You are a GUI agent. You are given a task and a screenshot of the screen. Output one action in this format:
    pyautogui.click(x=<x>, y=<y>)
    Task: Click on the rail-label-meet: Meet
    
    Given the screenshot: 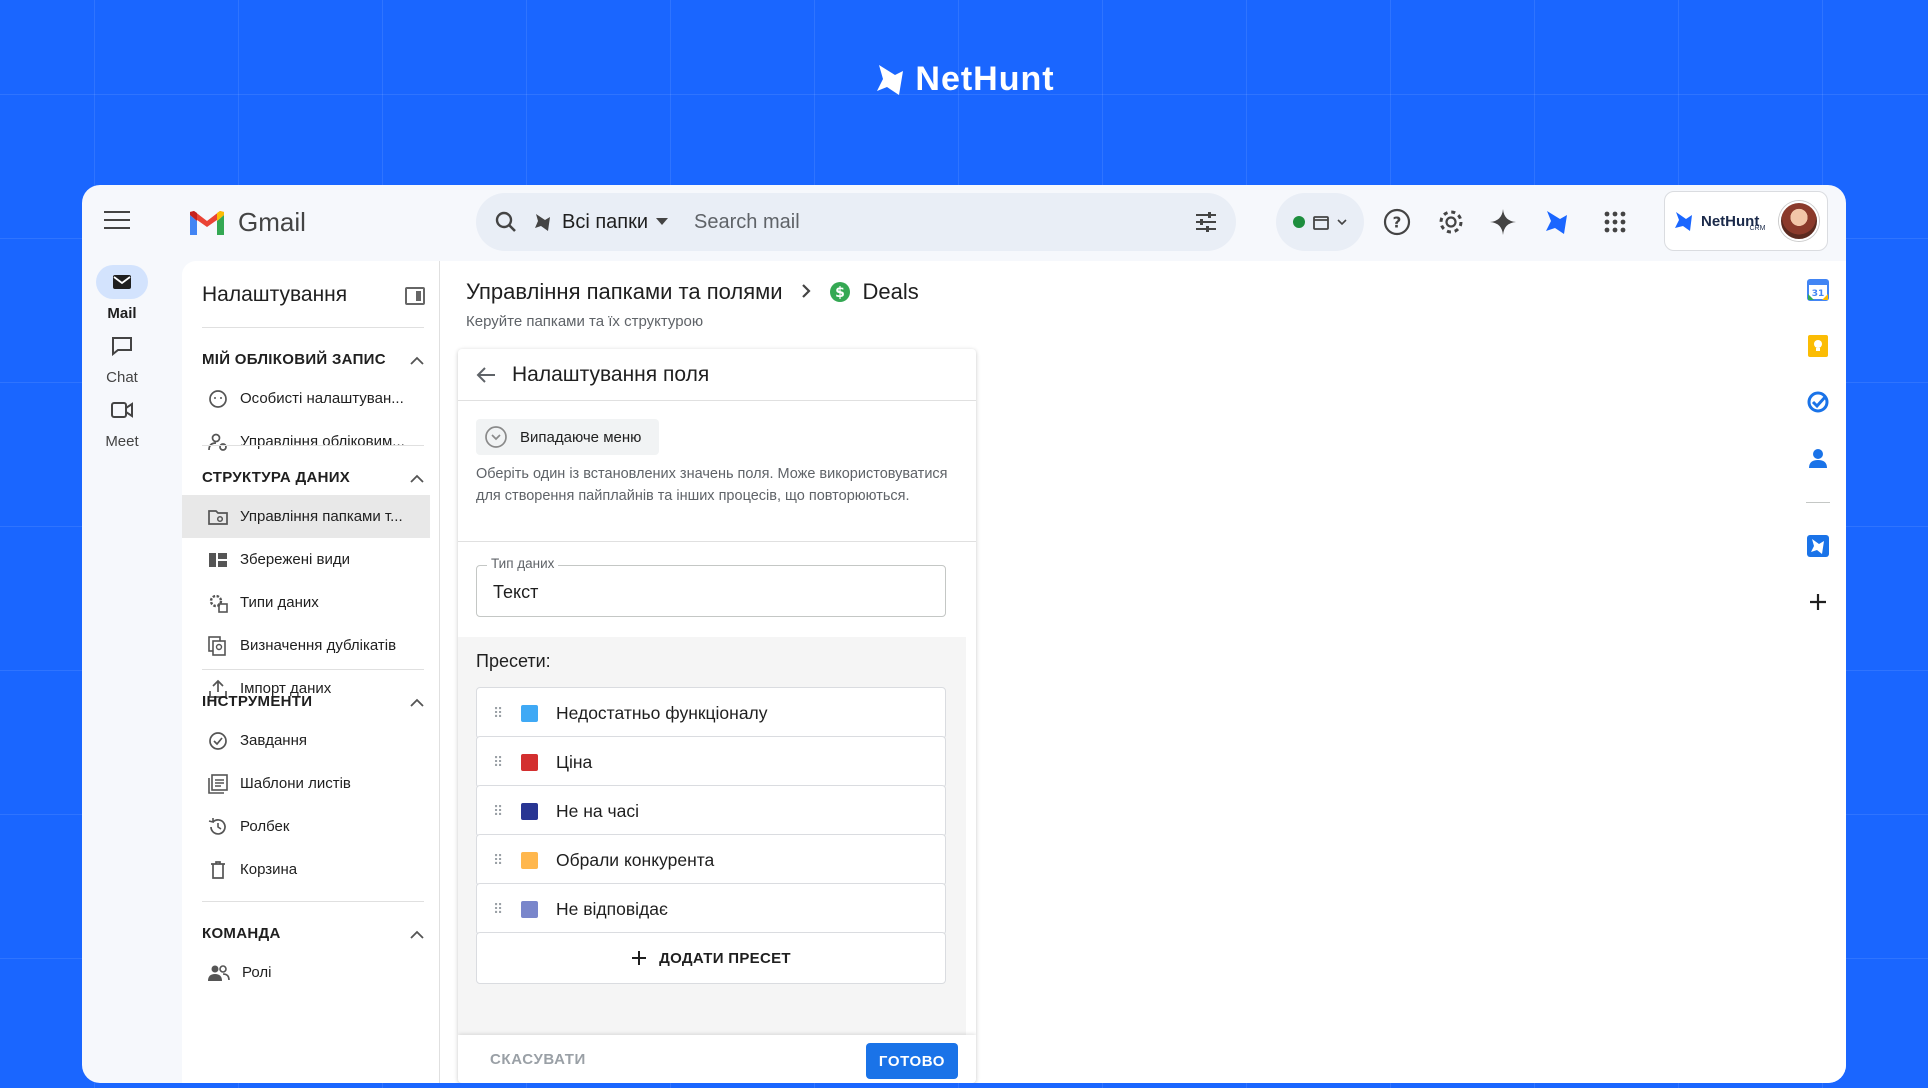 What is the action you would take?
    pyautogui.click(x=122, y=441)
    